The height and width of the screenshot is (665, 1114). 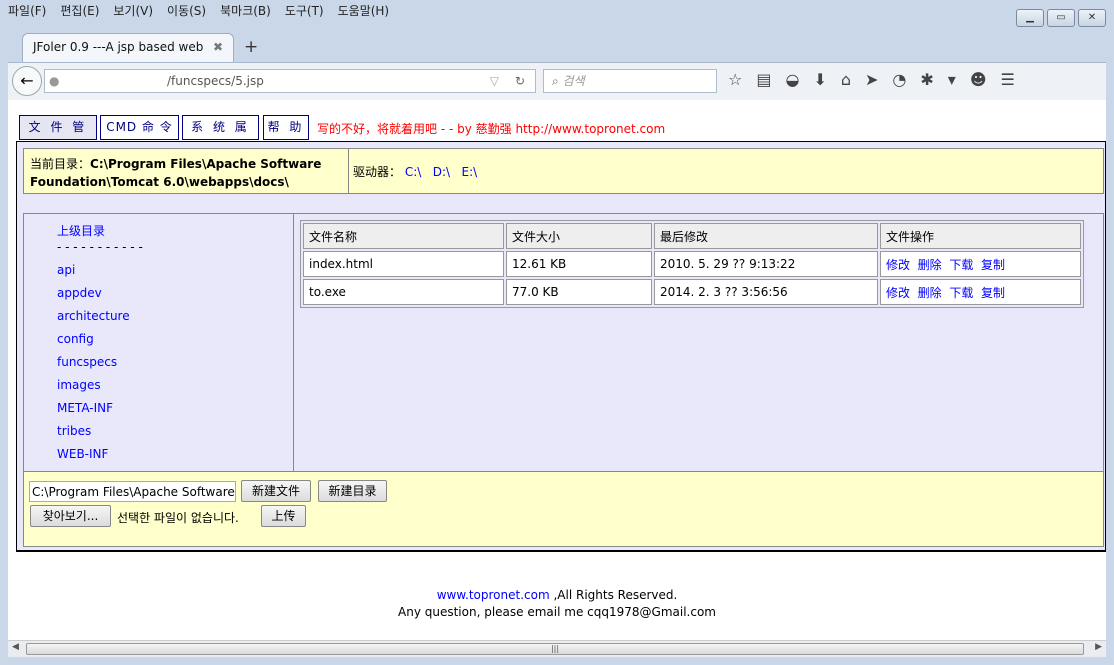 What do you see at coordinates (766, 292) in the screenshot?
I see `file-modified: 2014. 2. 3 ?? 3:56:56` at bounding box center [766, 292].